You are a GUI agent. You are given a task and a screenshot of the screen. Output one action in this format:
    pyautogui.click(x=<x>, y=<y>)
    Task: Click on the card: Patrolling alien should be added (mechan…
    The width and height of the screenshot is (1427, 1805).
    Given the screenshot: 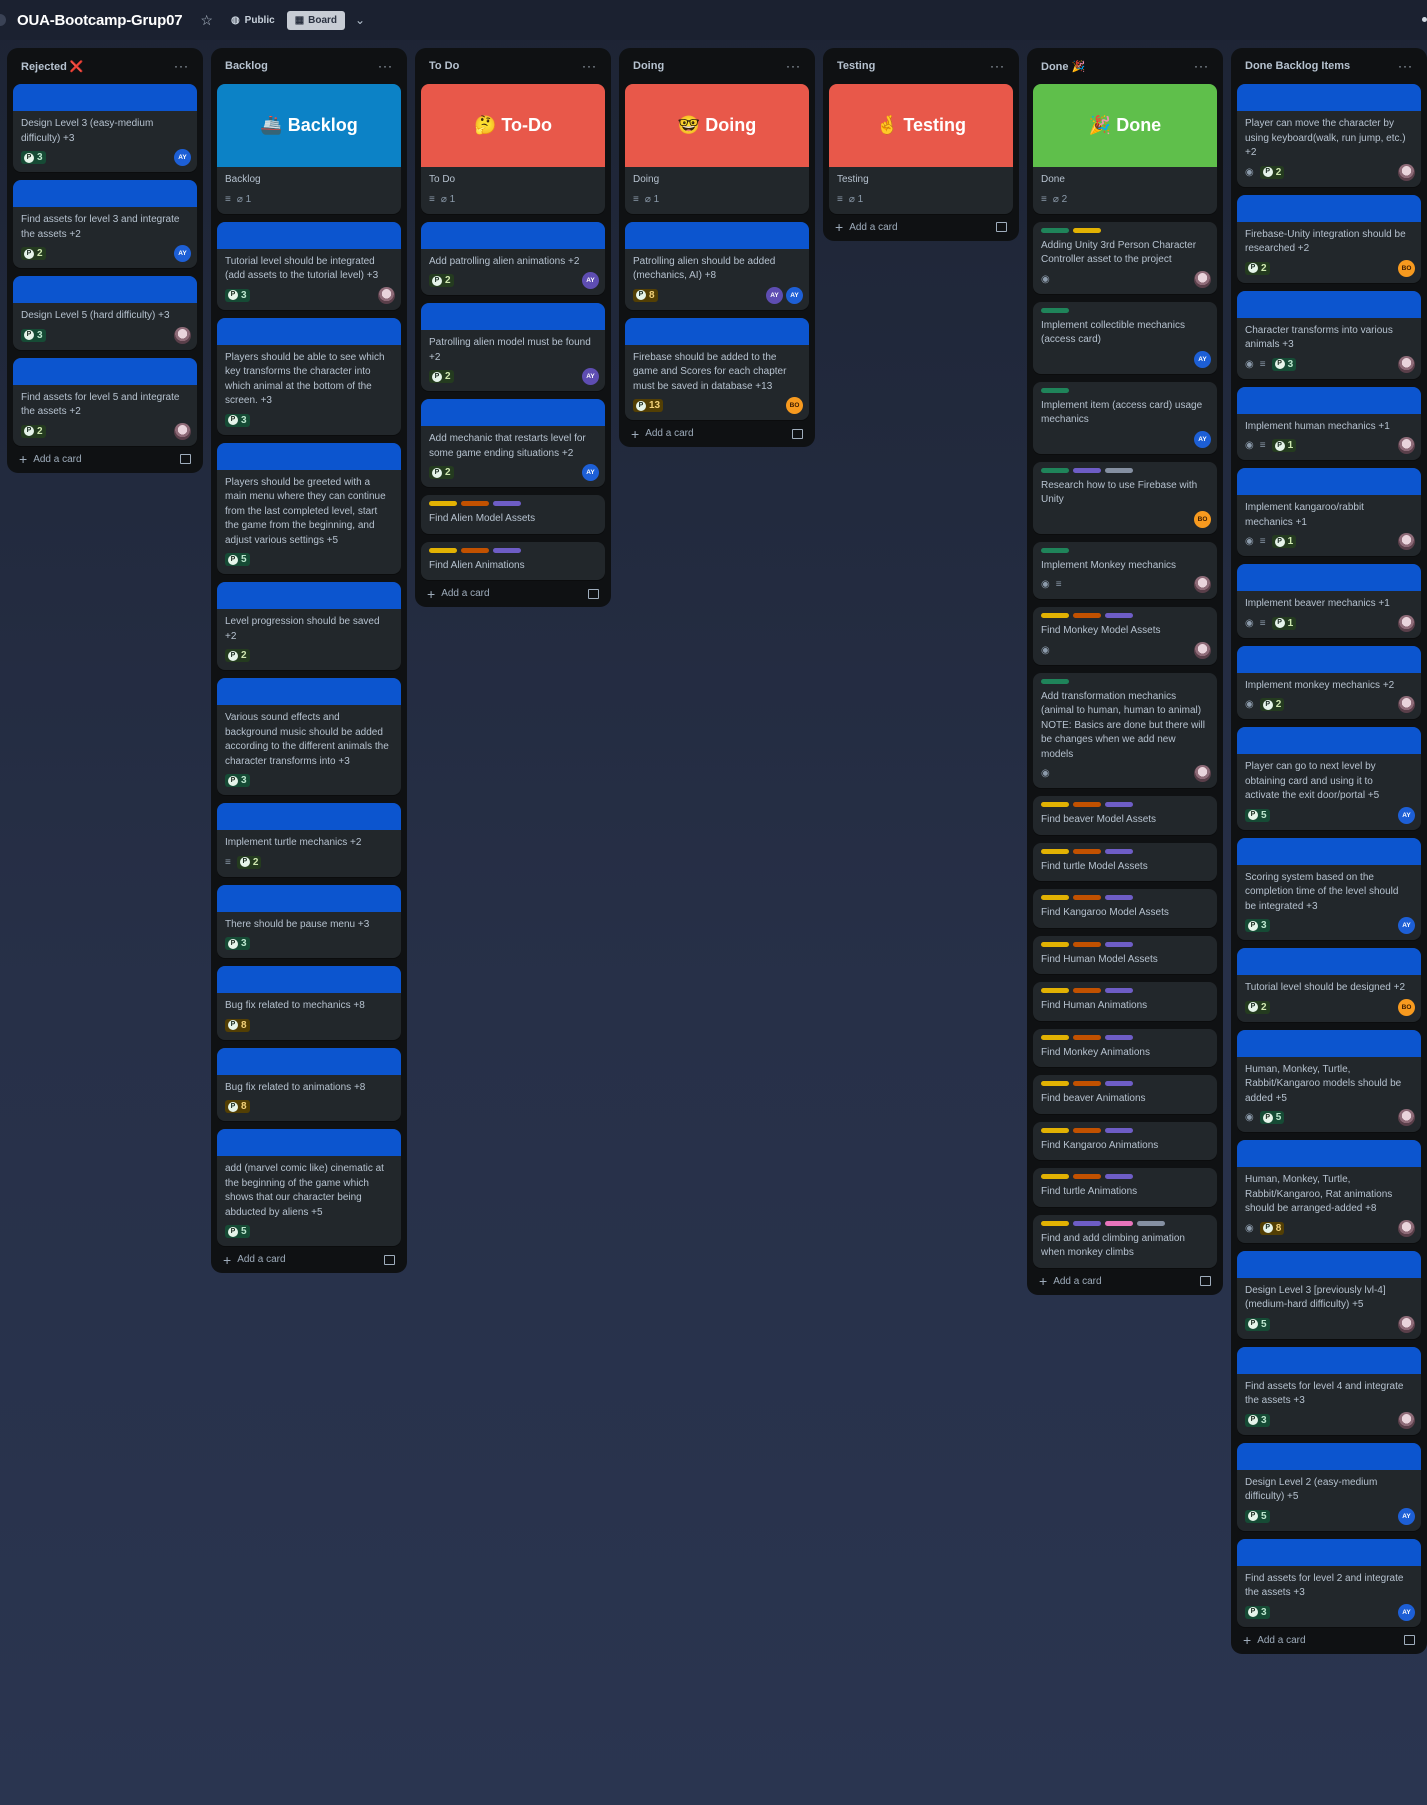 What is the action you would take?
    pyautogui.click(x=717, y=265)
    